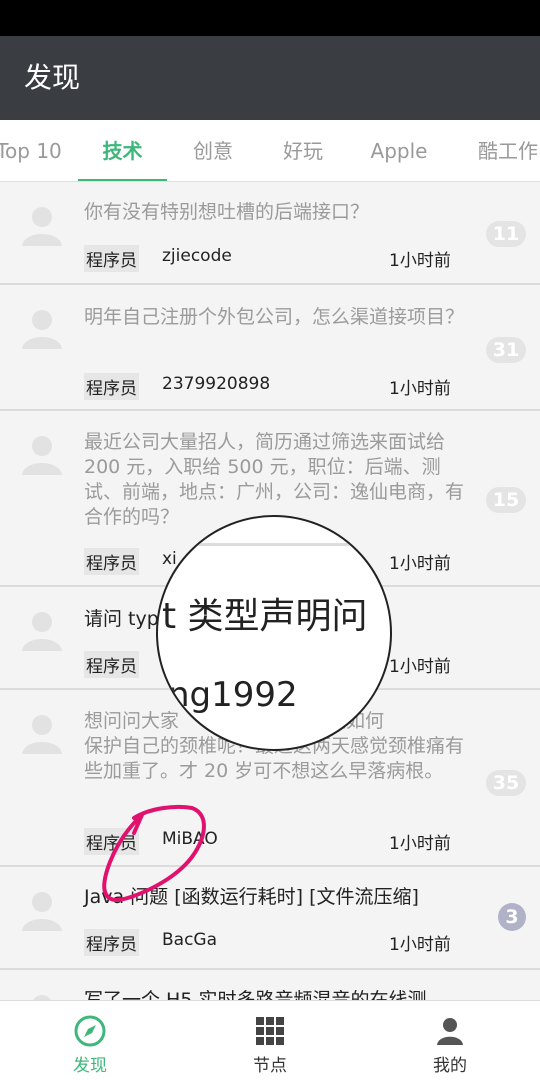 The height and width of the screenshot is (1080, 540). I want to click on topic-title: 写了一个 H5 实时多路音频混音的在线测, so click(255, 994).